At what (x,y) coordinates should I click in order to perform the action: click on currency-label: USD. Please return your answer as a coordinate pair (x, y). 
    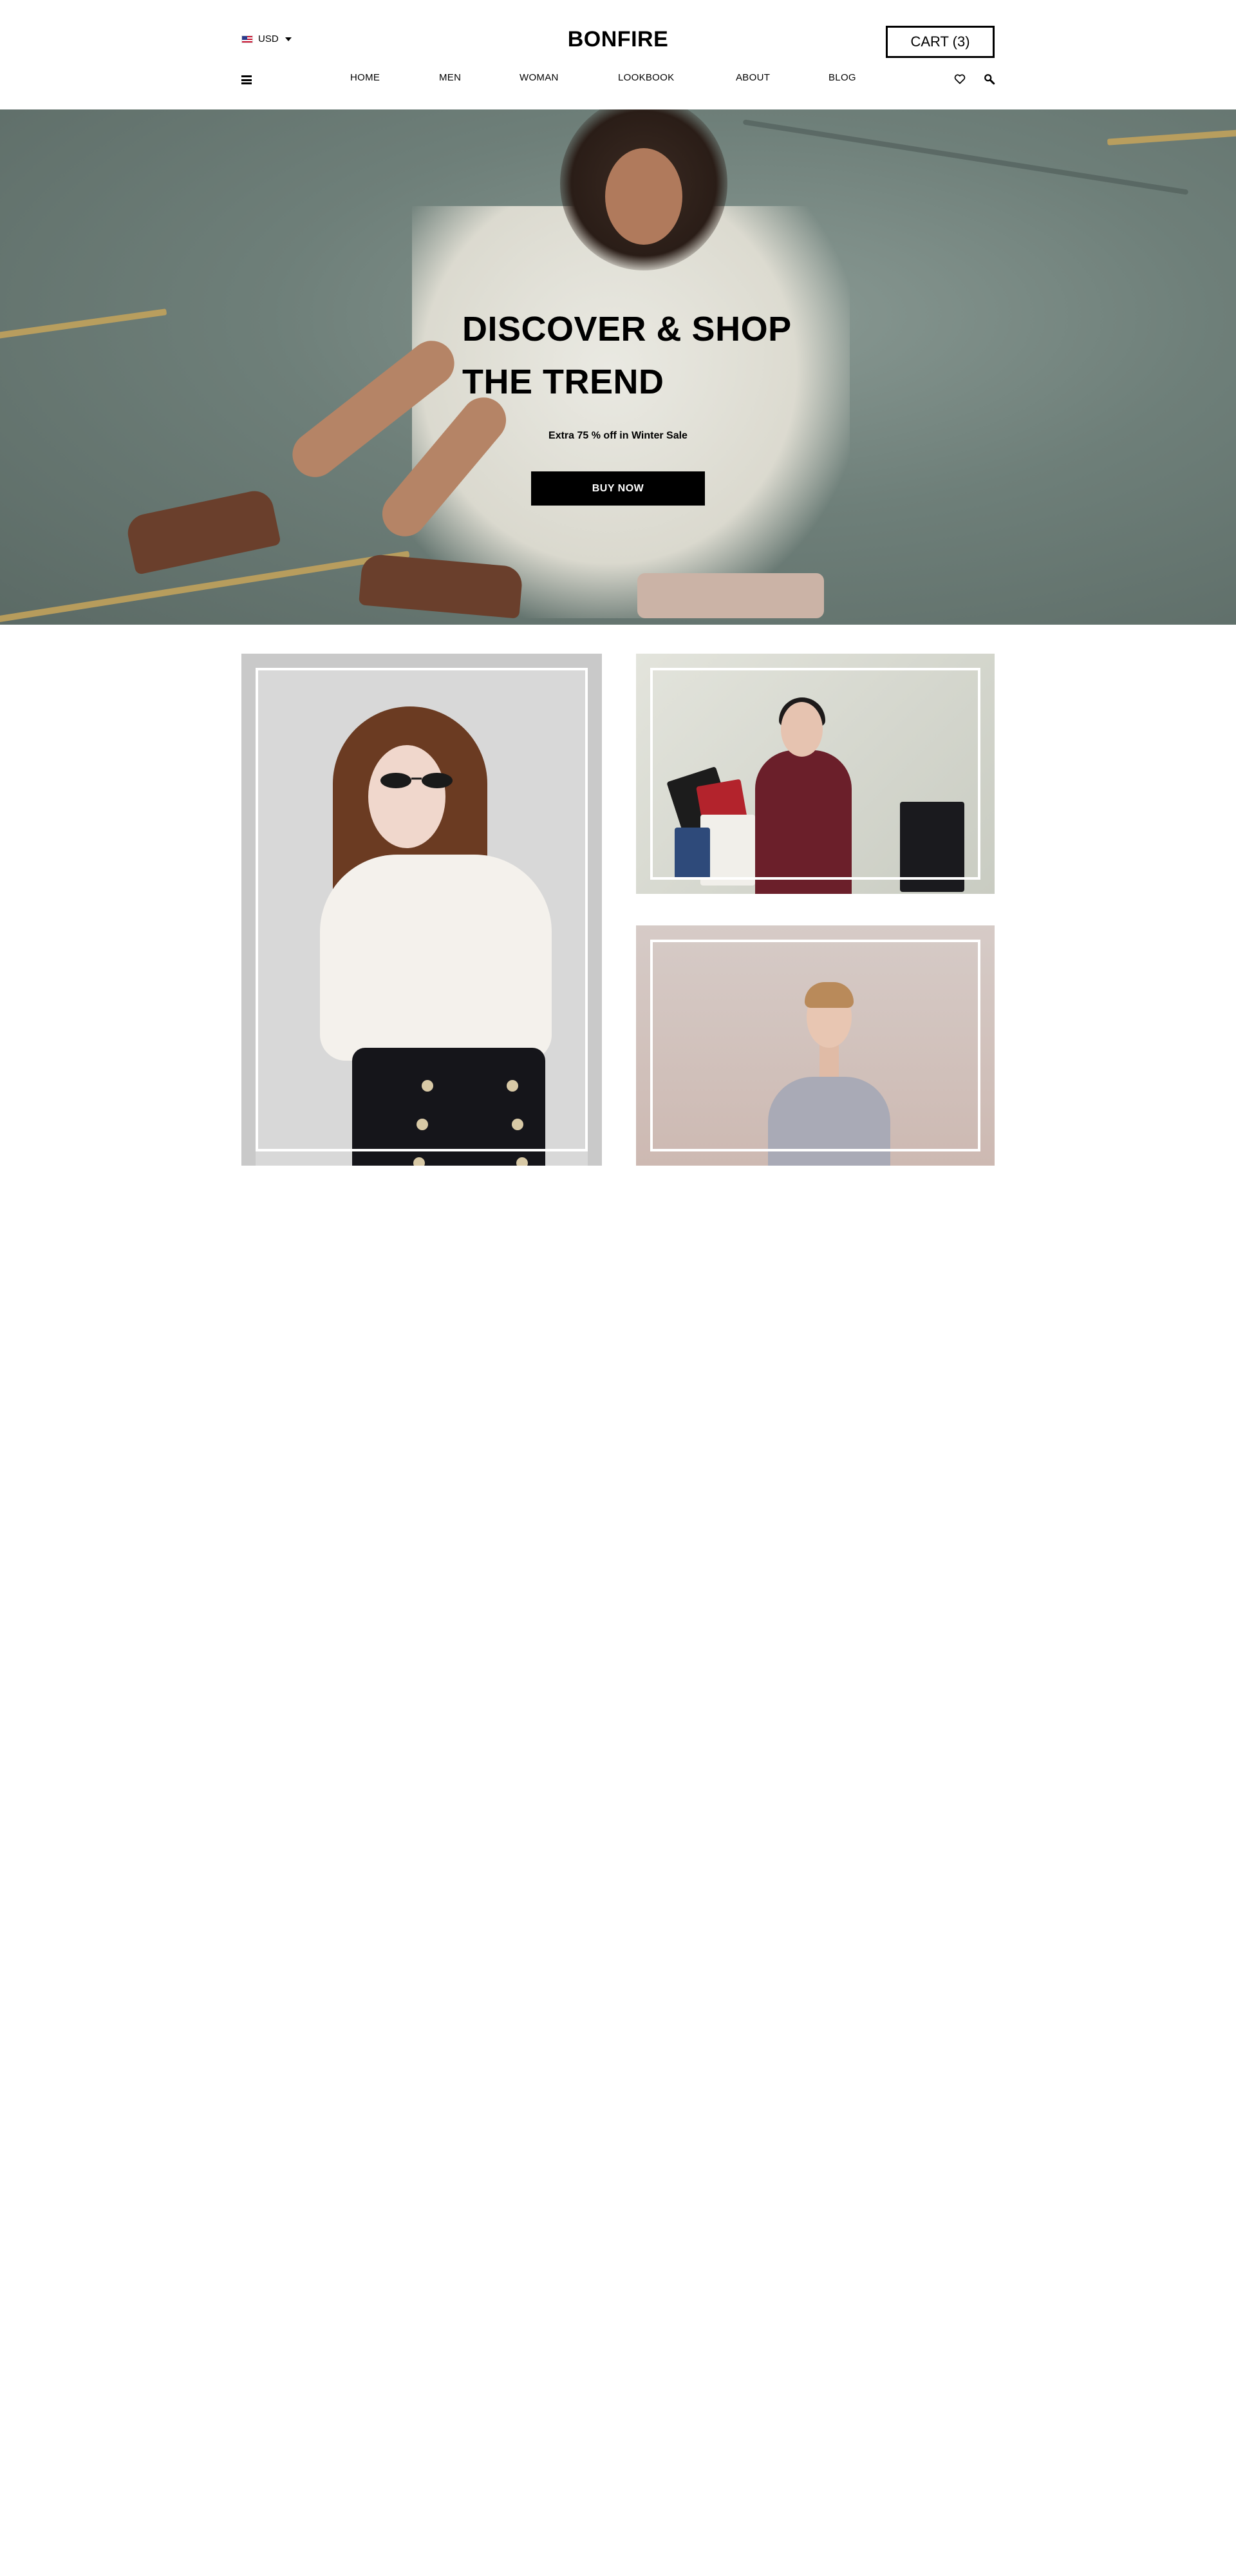
    Looking at the image, I should click on (268, 38).